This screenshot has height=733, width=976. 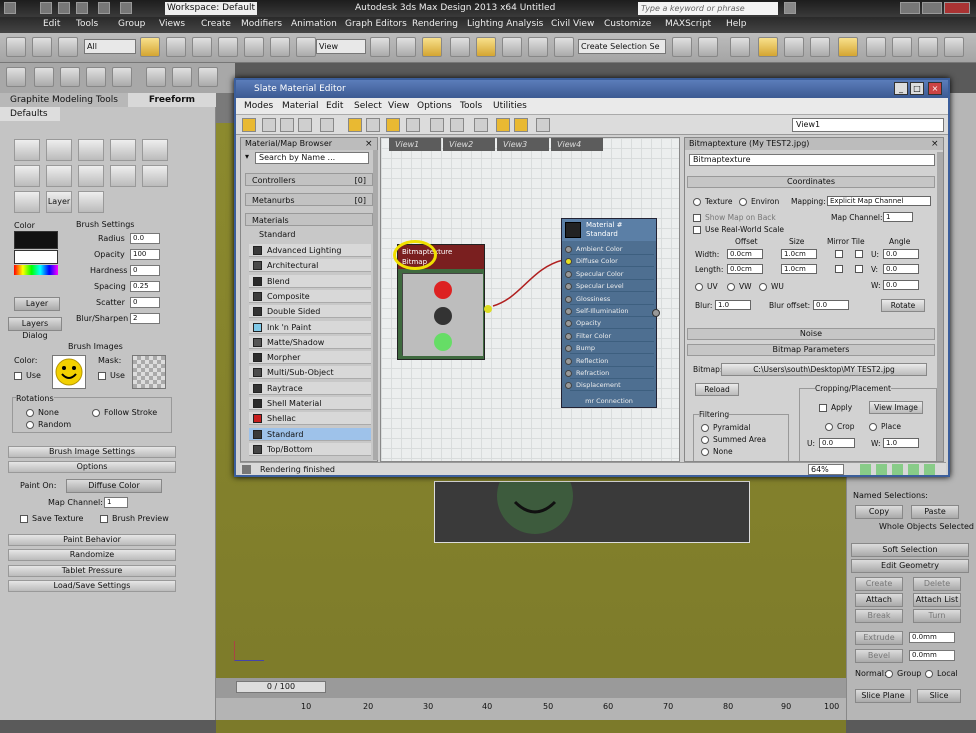 What do you see at coordinates (543, 125) in the screenshot?
I see `options-gear-icon` at bounding box center [543, 125].